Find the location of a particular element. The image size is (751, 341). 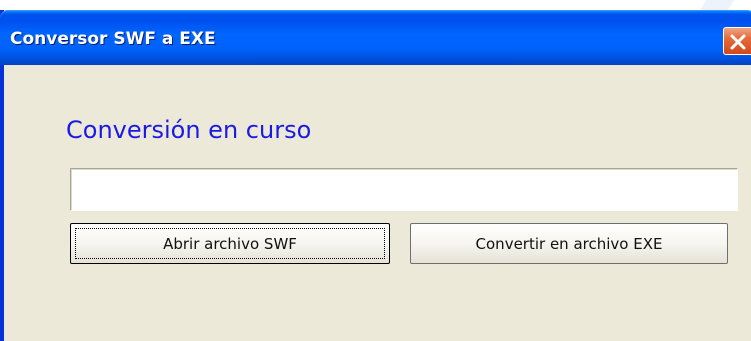

open-swf-button: Abrir archivo SWF is located at coordinates (230, 243).